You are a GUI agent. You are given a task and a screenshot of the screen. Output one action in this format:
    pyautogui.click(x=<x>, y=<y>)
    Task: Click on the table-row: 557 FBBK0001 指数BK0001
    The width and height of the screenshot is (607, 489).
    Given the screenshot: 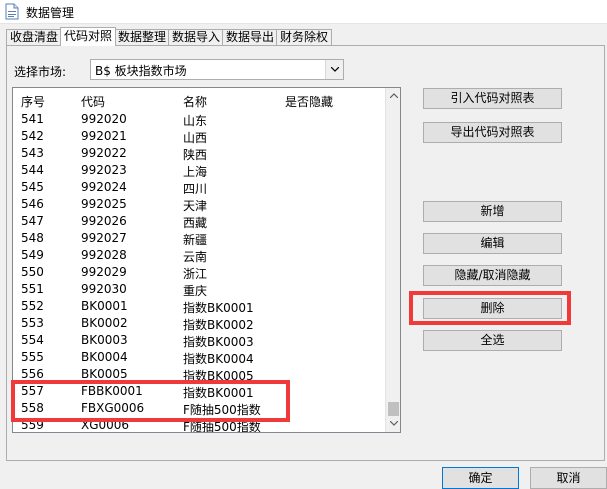 What is the action you would take?
    pyautogui.click(x=199, y=391)
    